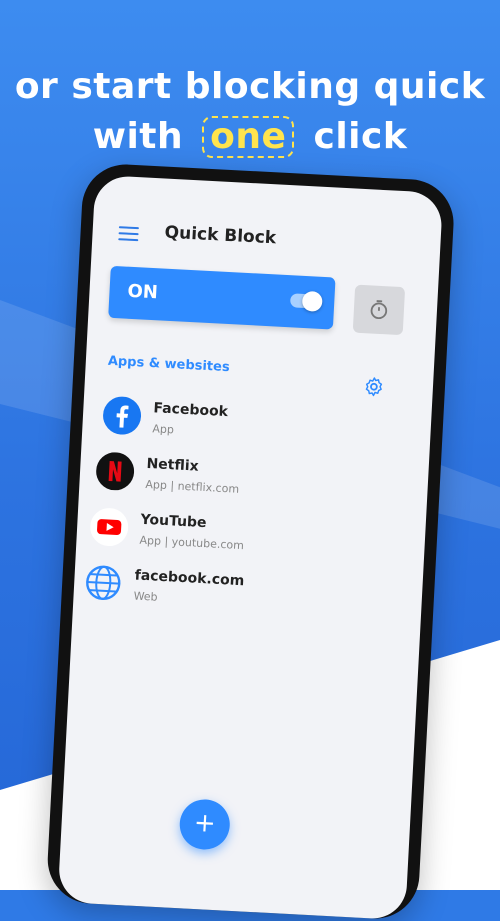 The width and height of the screenshot is (500, 921). What do you see at coordinates (204, 824) in the screenshot?
I see `add-button: +` at bounding box center [204, 824].